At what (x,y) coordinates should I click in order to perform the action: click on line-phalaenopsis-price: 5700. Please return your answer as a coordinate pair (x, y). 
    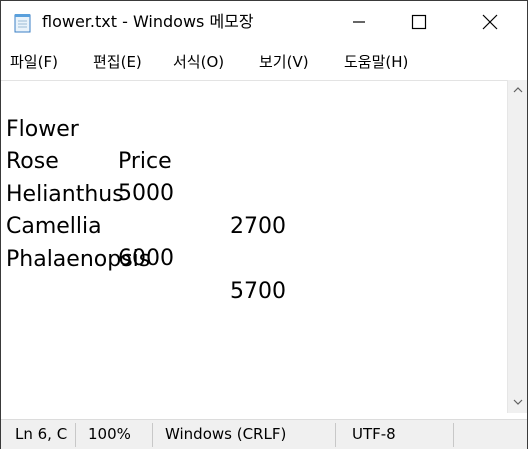
    Looking at the image, I should click on (258, 291).